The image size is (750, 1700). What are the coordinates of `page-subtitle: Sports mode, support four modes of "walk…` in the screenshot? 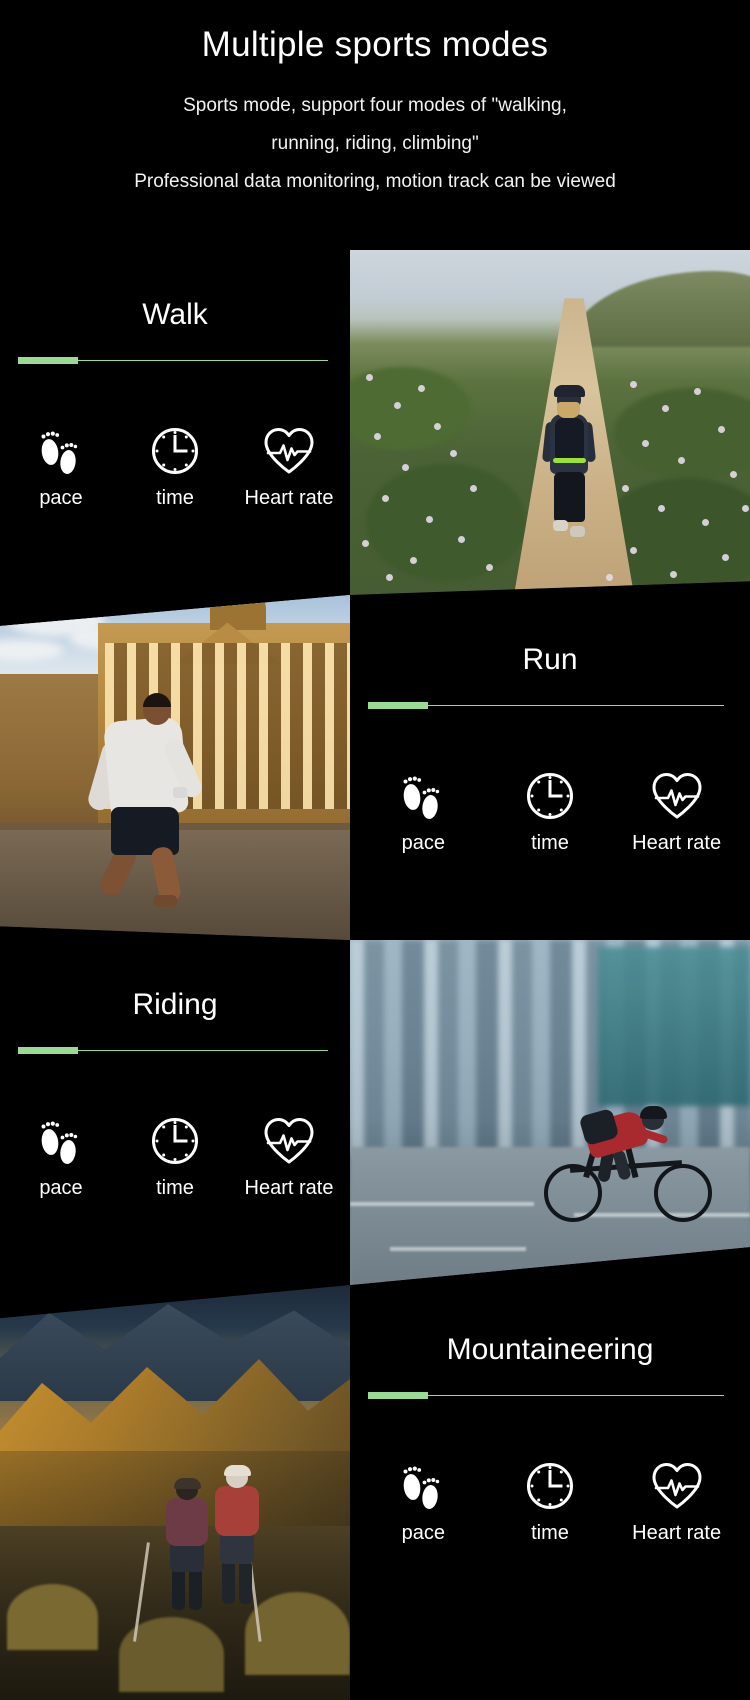 It's located at (375, 144).